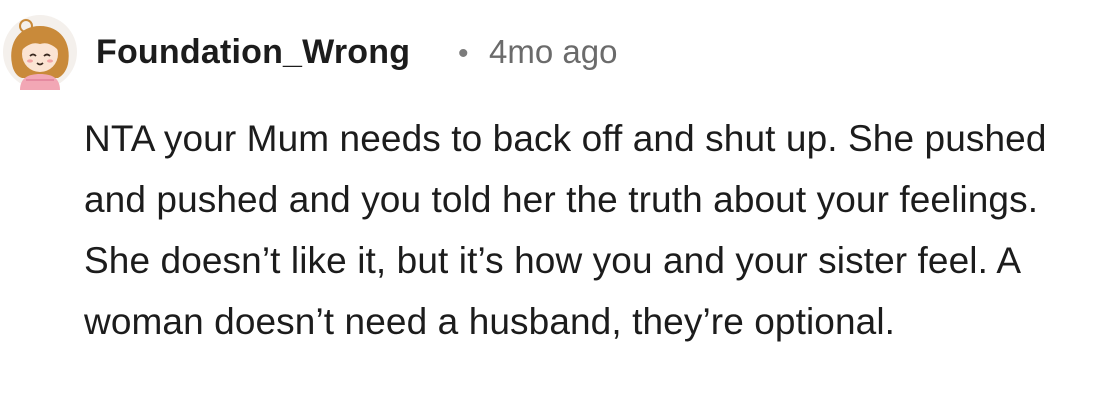  Describe the element at coordinates (253, 52) in the screenshot. I see `username-link: Foundation_Wrong` at that location.